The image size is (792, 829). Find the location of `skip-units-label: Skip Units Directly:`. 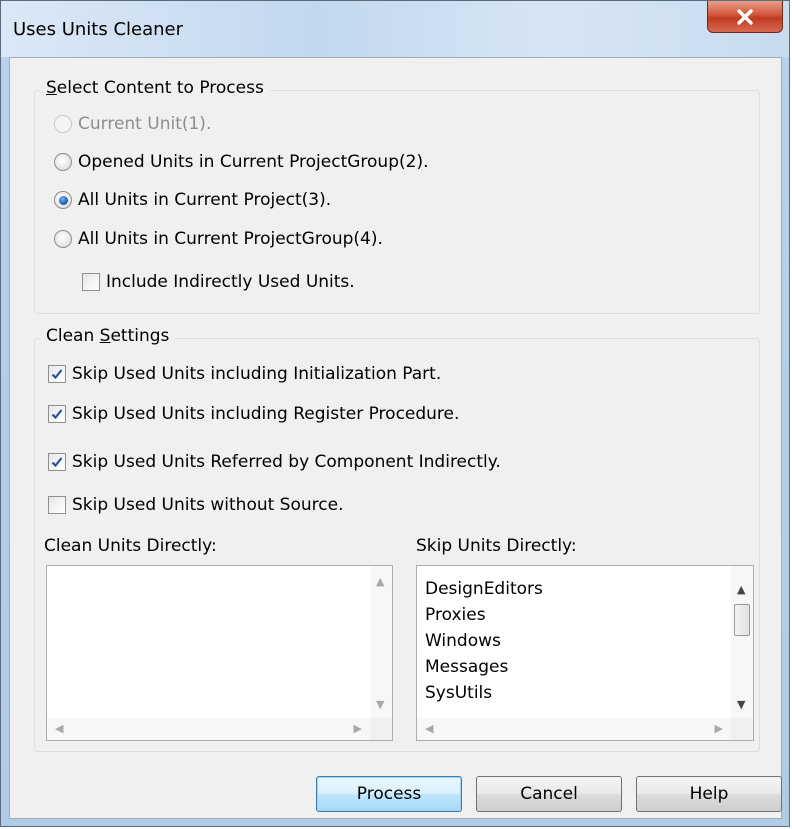

skip-units-label: Skip Units Directly: is located at coordinates (496, 546).